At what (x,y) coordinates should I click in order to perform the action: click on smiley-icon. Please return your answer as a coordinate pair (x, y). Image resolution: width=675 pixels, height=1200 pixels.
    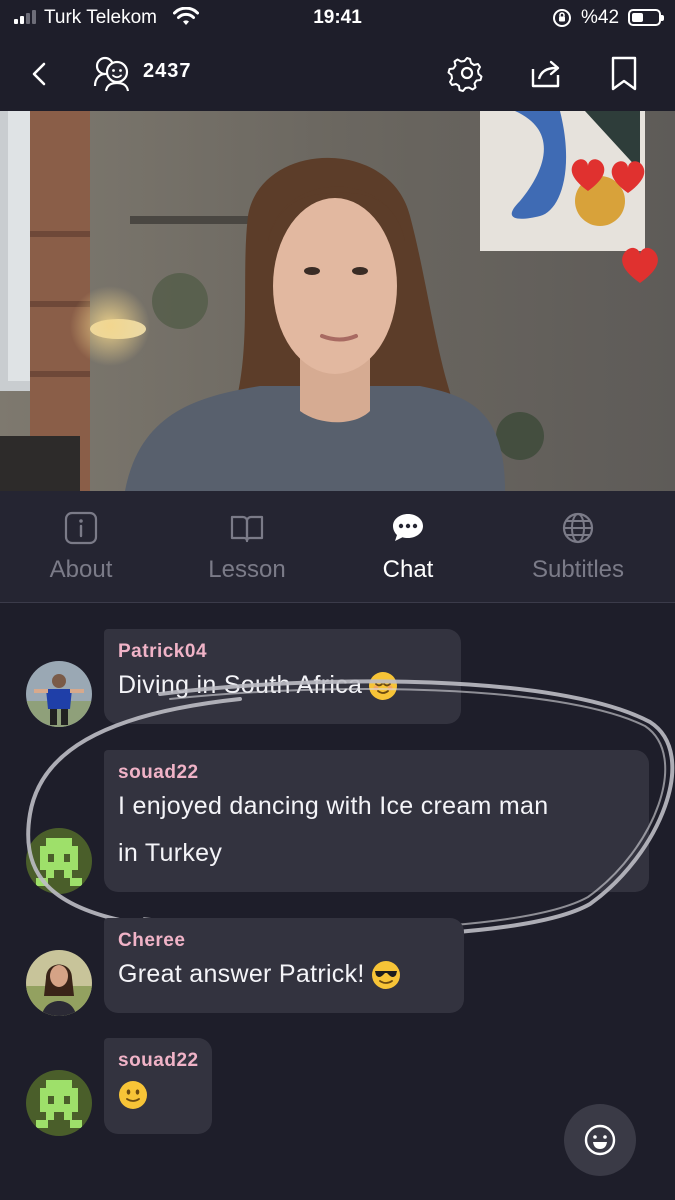
    Looking at the image, I should click on (600, 1140).